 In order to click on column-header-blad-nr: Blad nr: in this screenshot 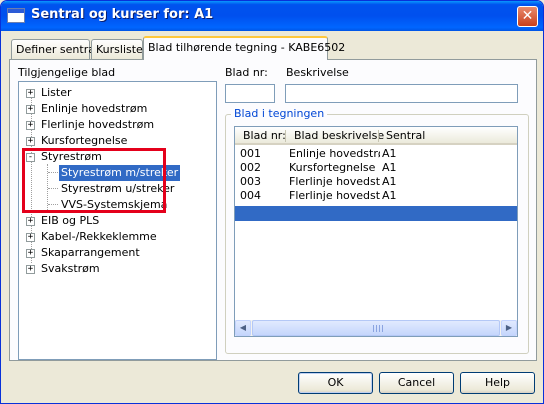, I will do `click(264, 135)`.